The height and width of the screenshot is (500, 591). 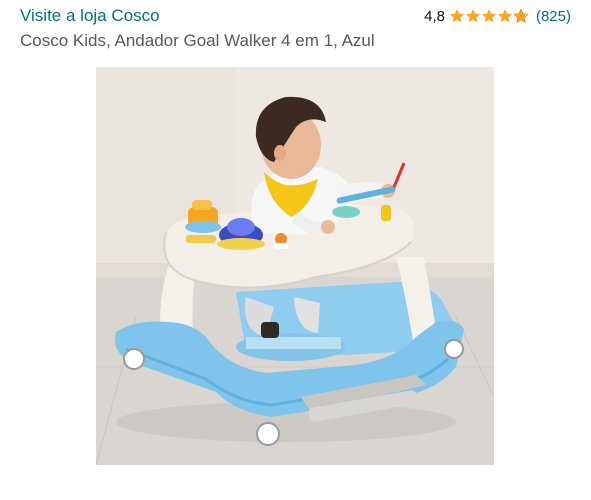 I want to click on review-count-link: (825), so click(x=553, y=16).